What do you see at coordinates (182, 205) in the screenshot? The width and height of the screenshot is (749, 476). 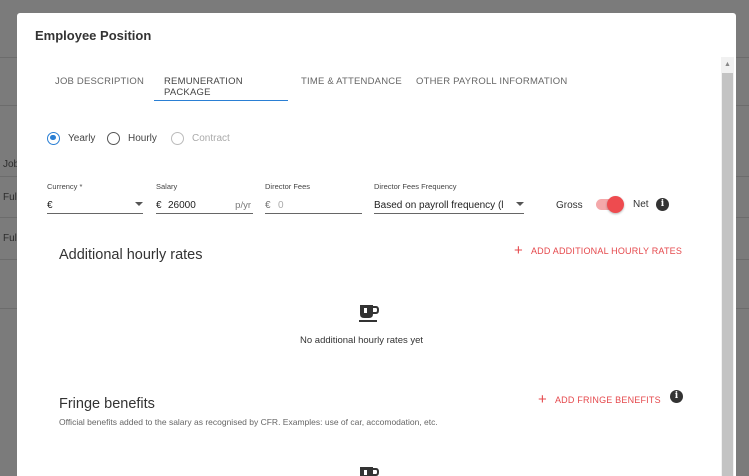 I see `salary-value: 26000` at bounding box center [182, 205].